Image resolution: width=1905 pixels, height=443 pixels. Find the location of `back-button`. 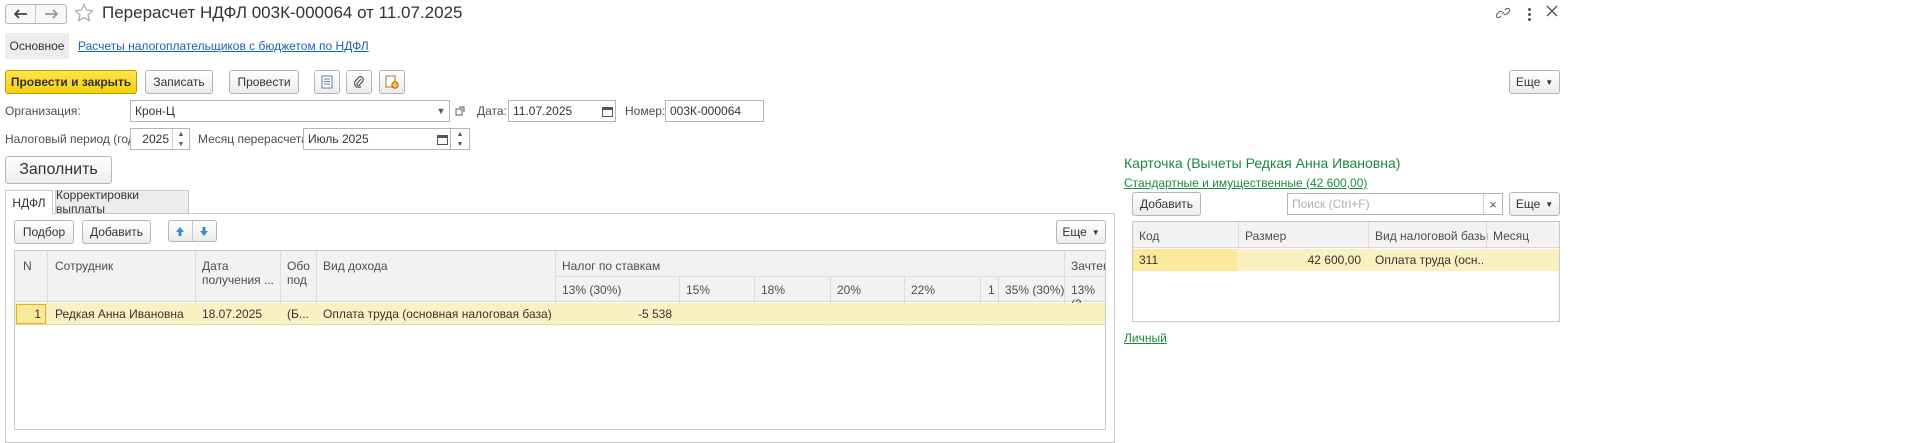

back-button is located at coordinates (21, 14).